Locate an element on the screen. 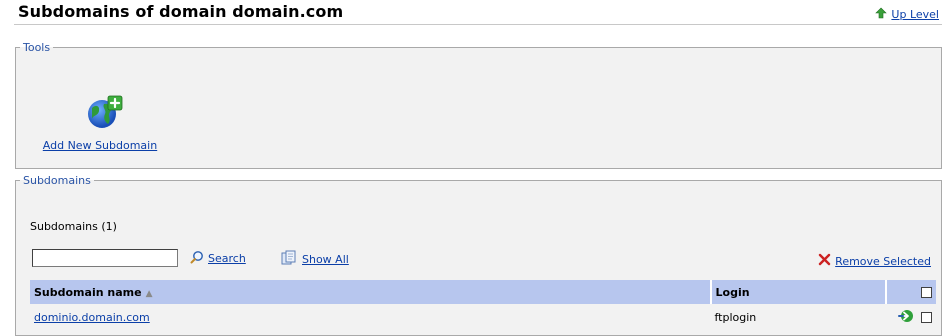  table-row: dominio.domain.com ftplogin is located at coordinates (483, 317).